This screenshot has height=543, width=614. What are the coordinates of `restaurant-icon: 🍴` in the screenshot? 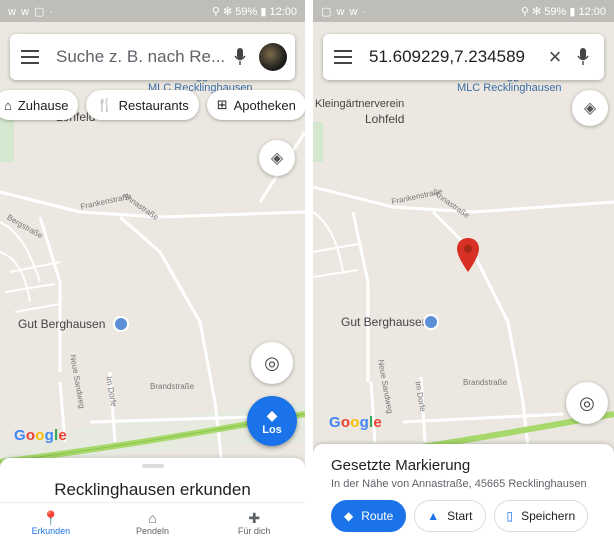 It's located at (104, 104).